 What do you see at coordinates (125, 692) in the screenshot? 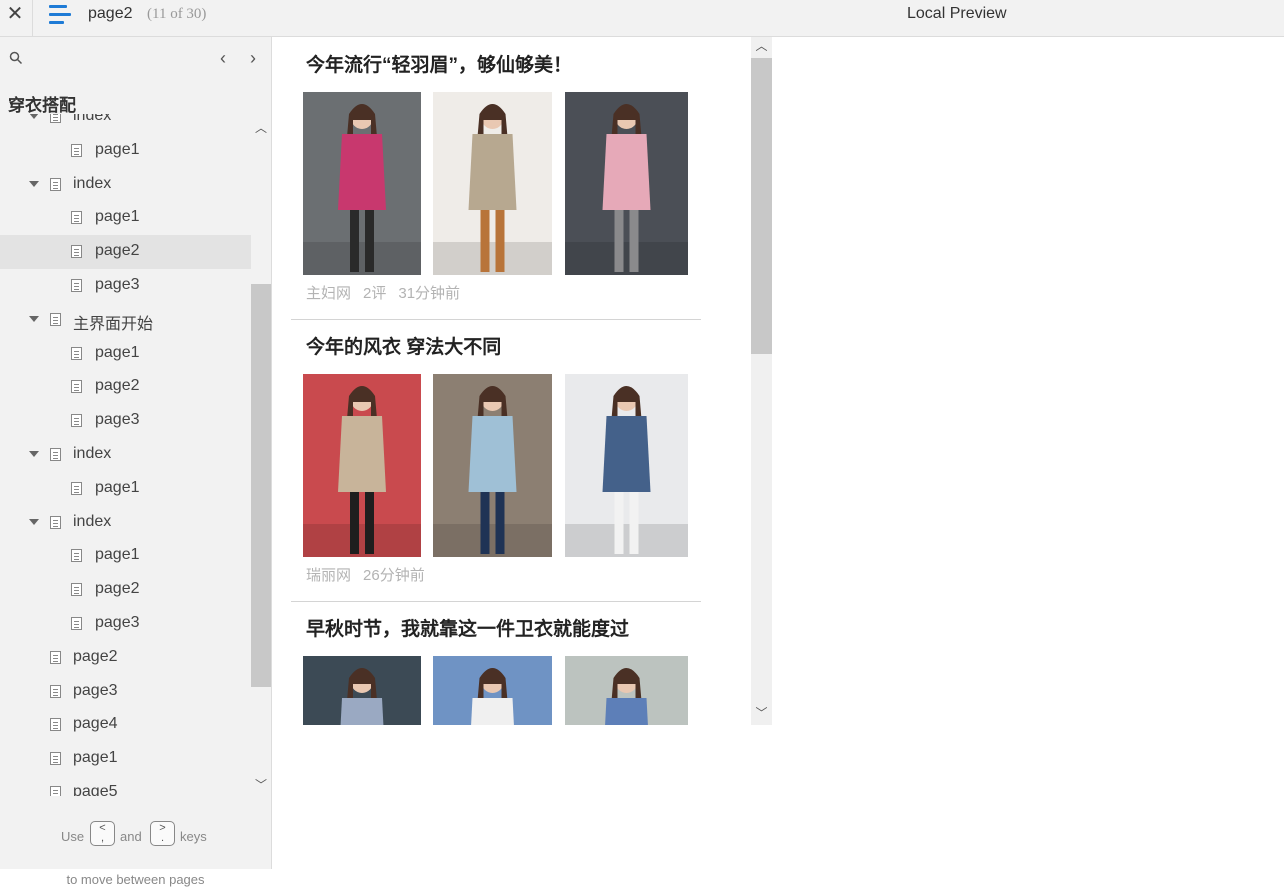
I see `tree-item-17: page3` at bounding box center [125, 692].